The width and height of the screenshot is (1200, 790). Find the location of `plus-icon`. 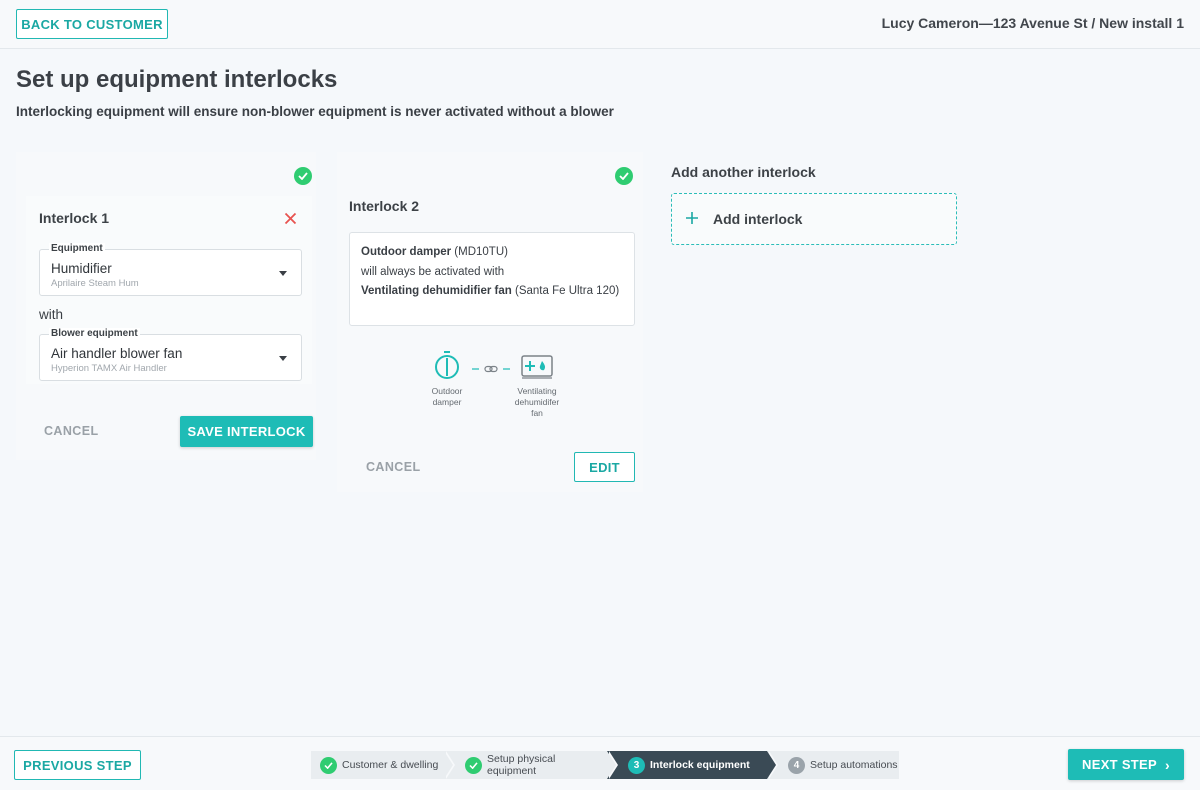

plus-icon is located at coordinates (693, 219).